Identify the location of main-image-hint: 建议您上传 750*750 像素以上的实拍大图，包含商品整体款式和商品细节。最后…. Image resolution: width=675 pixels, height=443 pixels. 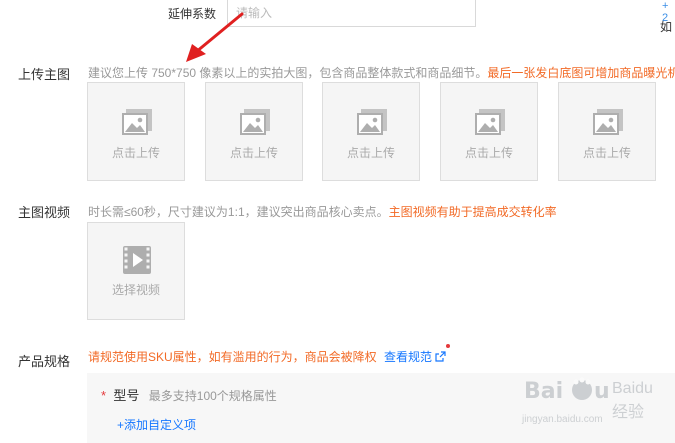
(381, 72).